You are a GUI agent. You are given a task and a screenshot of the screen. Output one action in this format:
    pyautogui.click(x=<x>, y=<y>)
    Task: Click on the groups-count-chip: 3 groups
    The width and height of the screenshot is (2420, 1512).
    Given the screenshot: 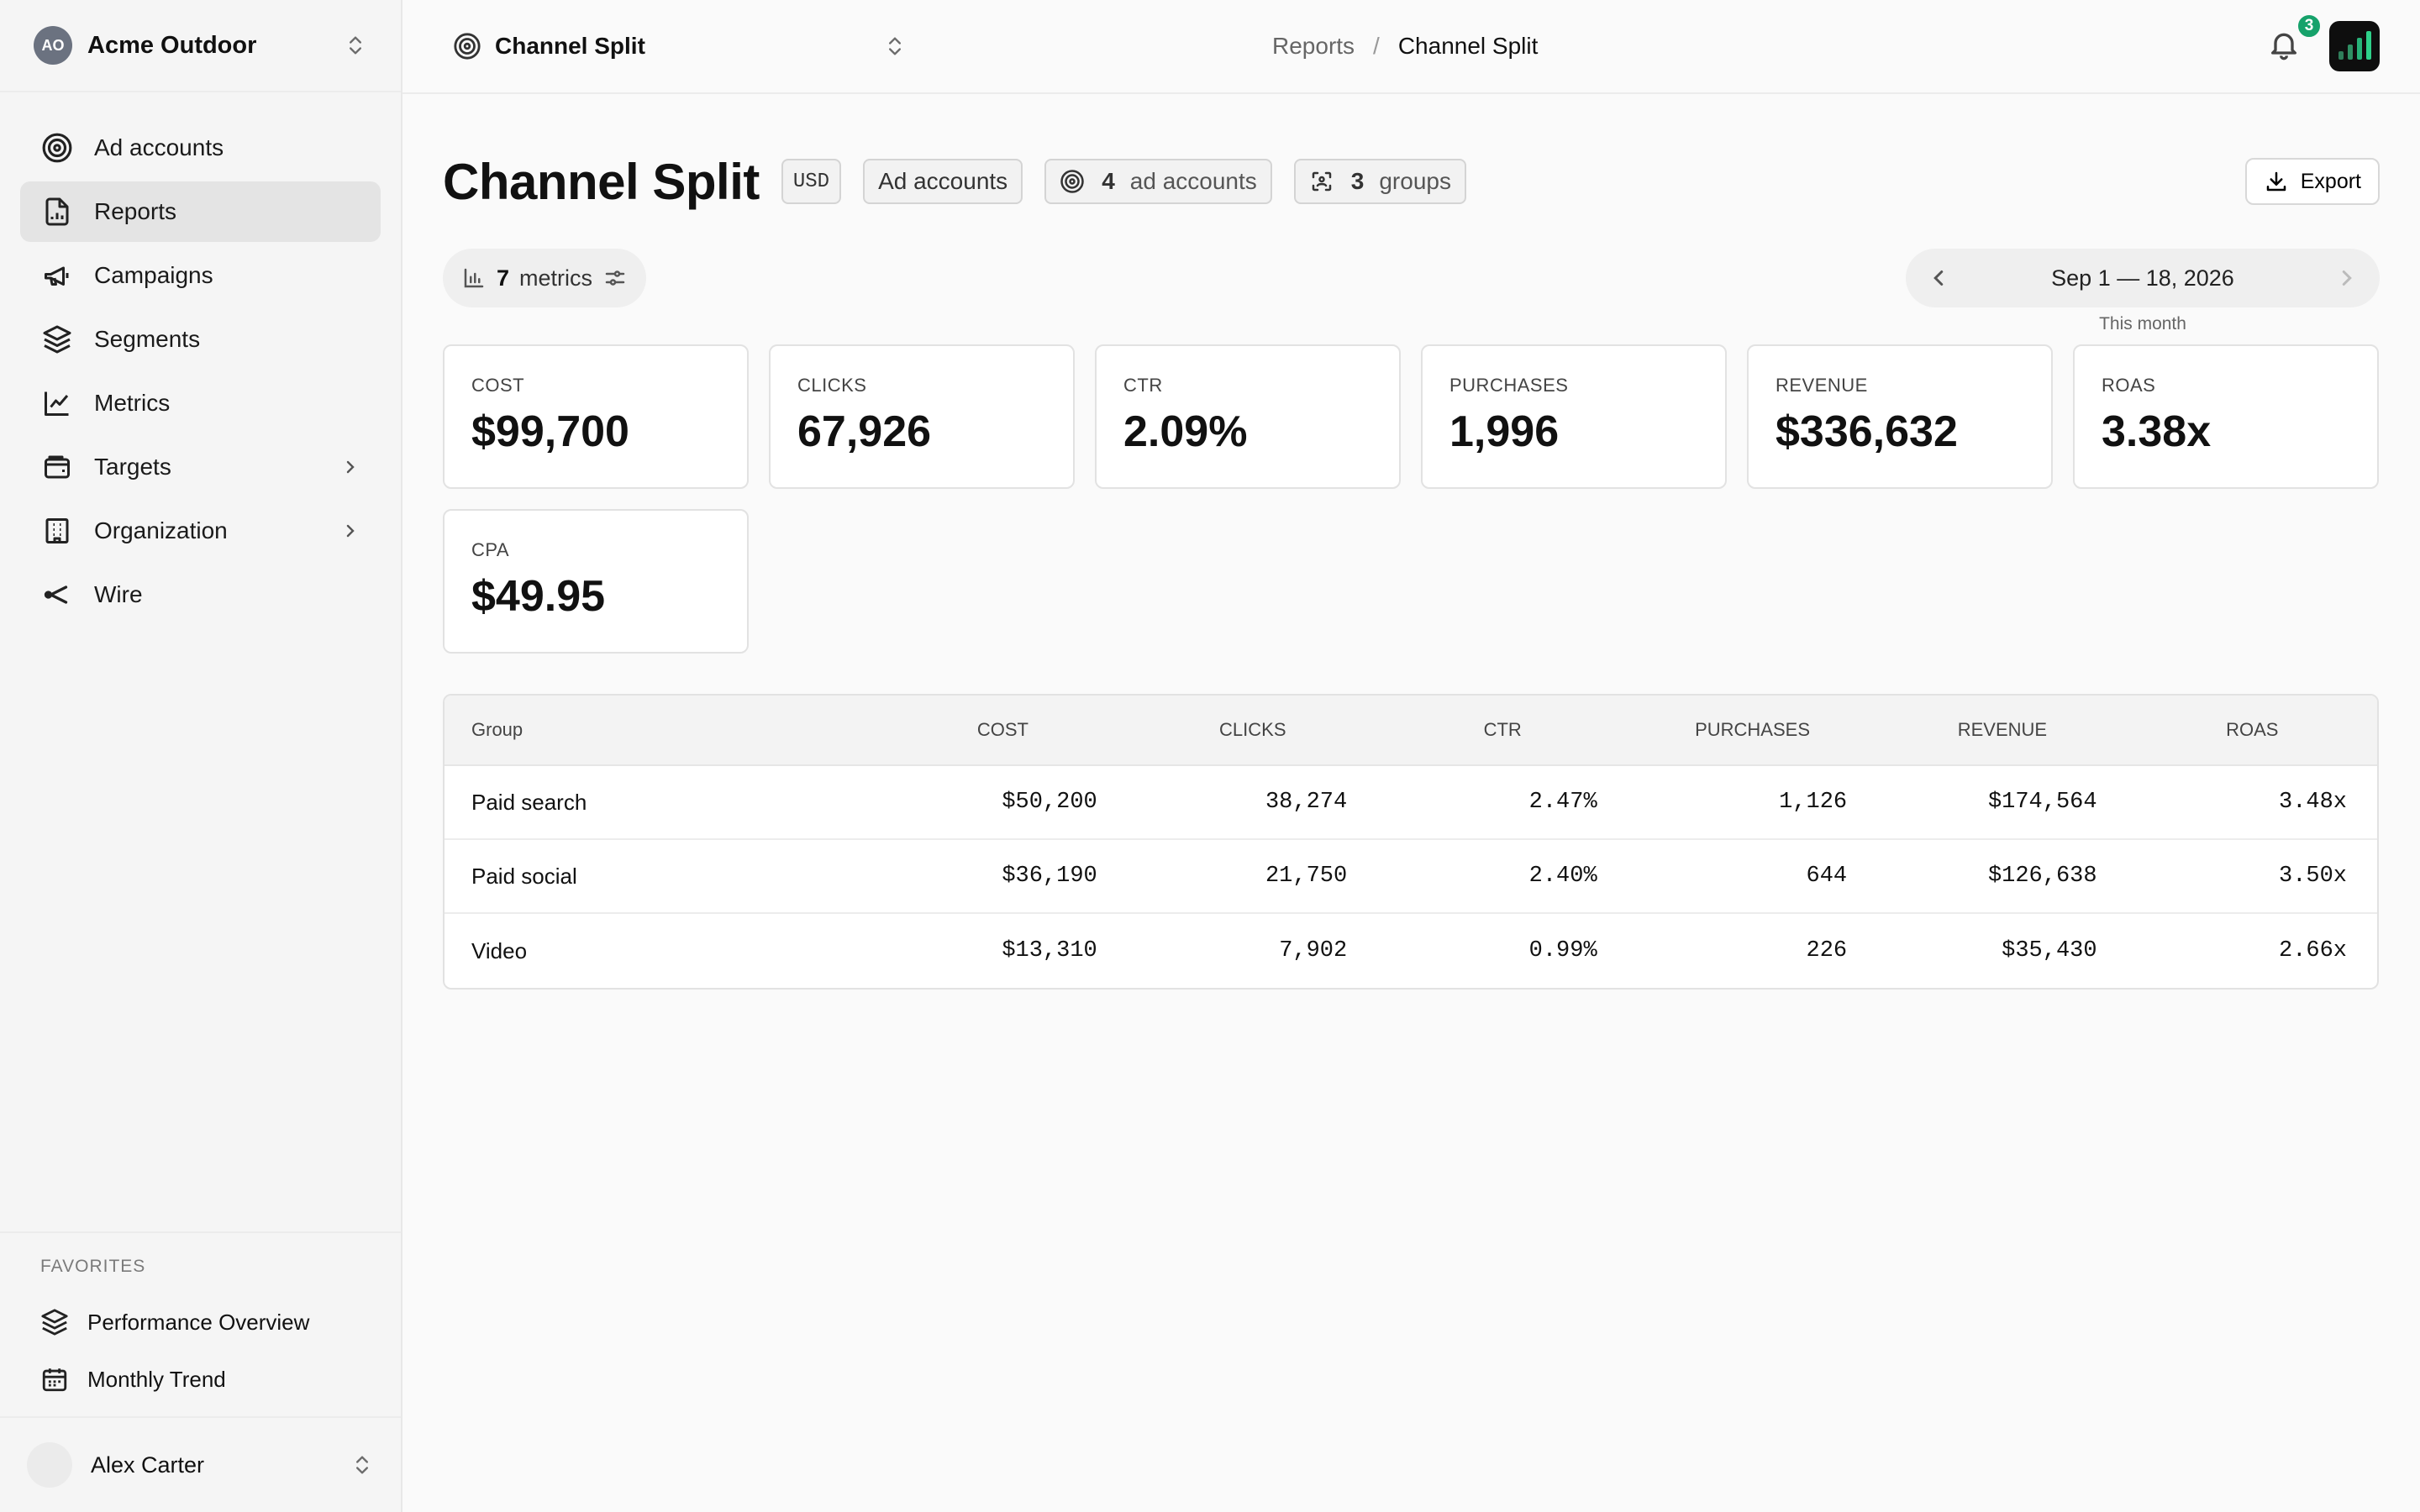 What is the action you would take?
    pyautogui.click(x=1379, y=181)
    